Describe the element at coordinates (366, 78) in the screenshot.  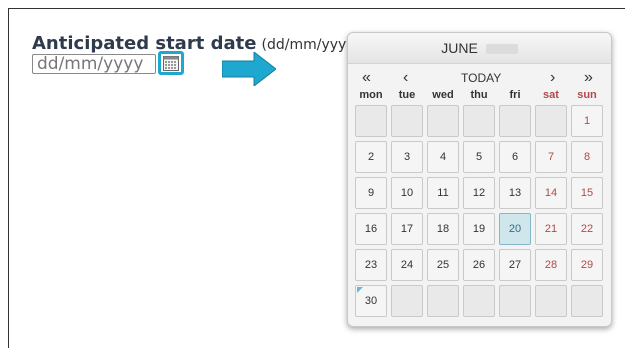
I see `prev-year-button: «` at that location.